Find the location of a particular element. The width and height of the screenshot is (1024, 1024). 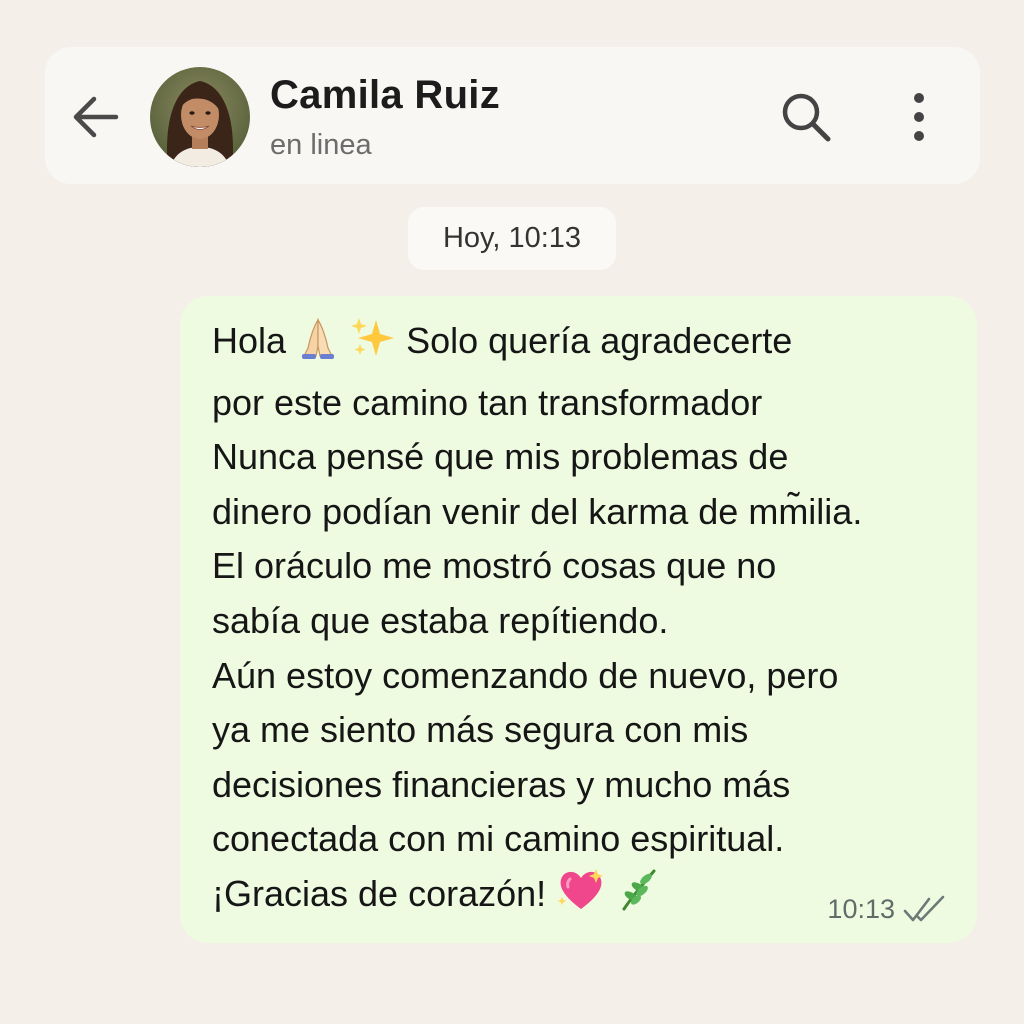

search-icon is located at coordinates (806, 117).